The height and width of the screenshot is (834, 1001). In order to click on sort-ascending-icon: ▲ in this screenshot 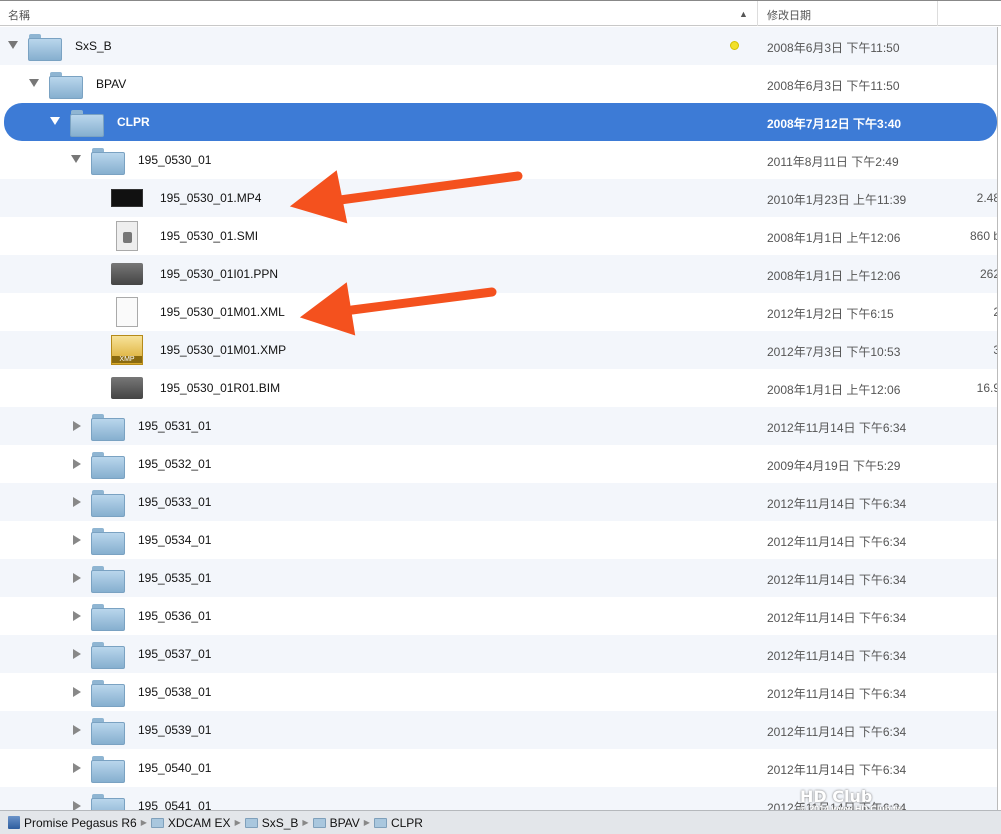, I will do `click(743, 14)`.